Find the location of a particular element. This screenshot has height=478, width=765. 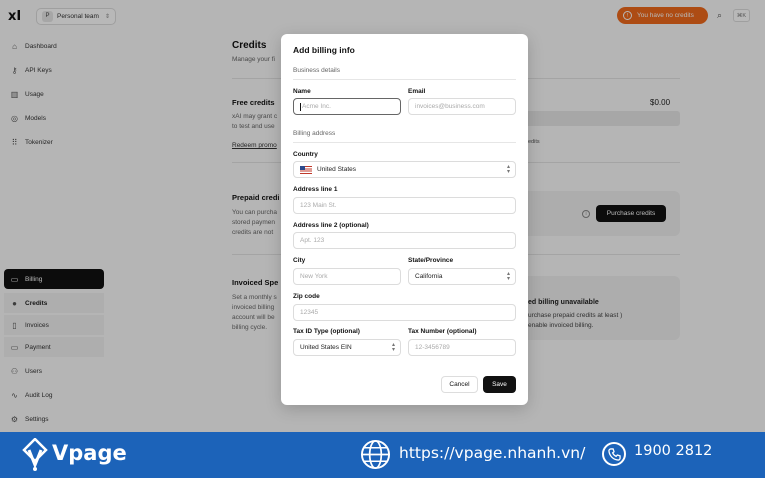

tax-number-field: 12-3456789 is located at coordinates (462, 347).